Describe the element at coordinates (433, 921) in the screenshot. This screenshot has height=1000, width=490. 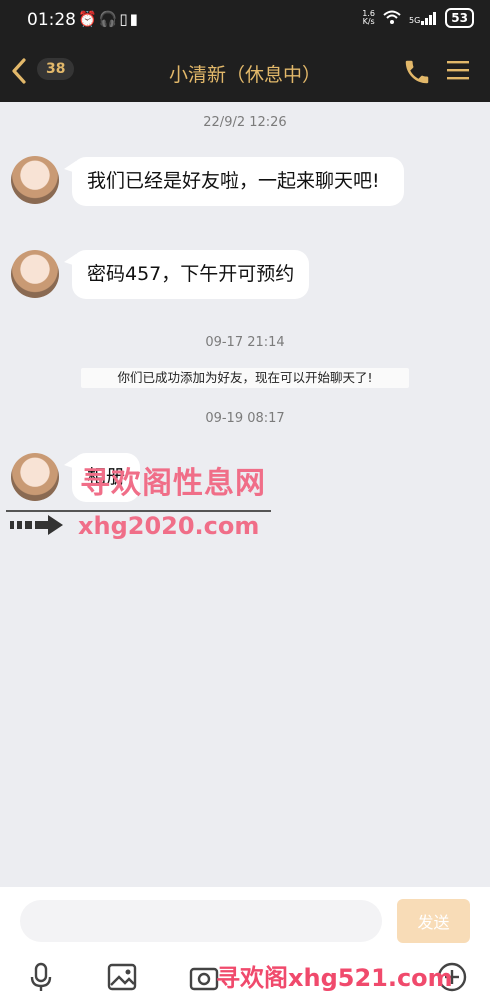
I see `send-button: 发送` at that location.